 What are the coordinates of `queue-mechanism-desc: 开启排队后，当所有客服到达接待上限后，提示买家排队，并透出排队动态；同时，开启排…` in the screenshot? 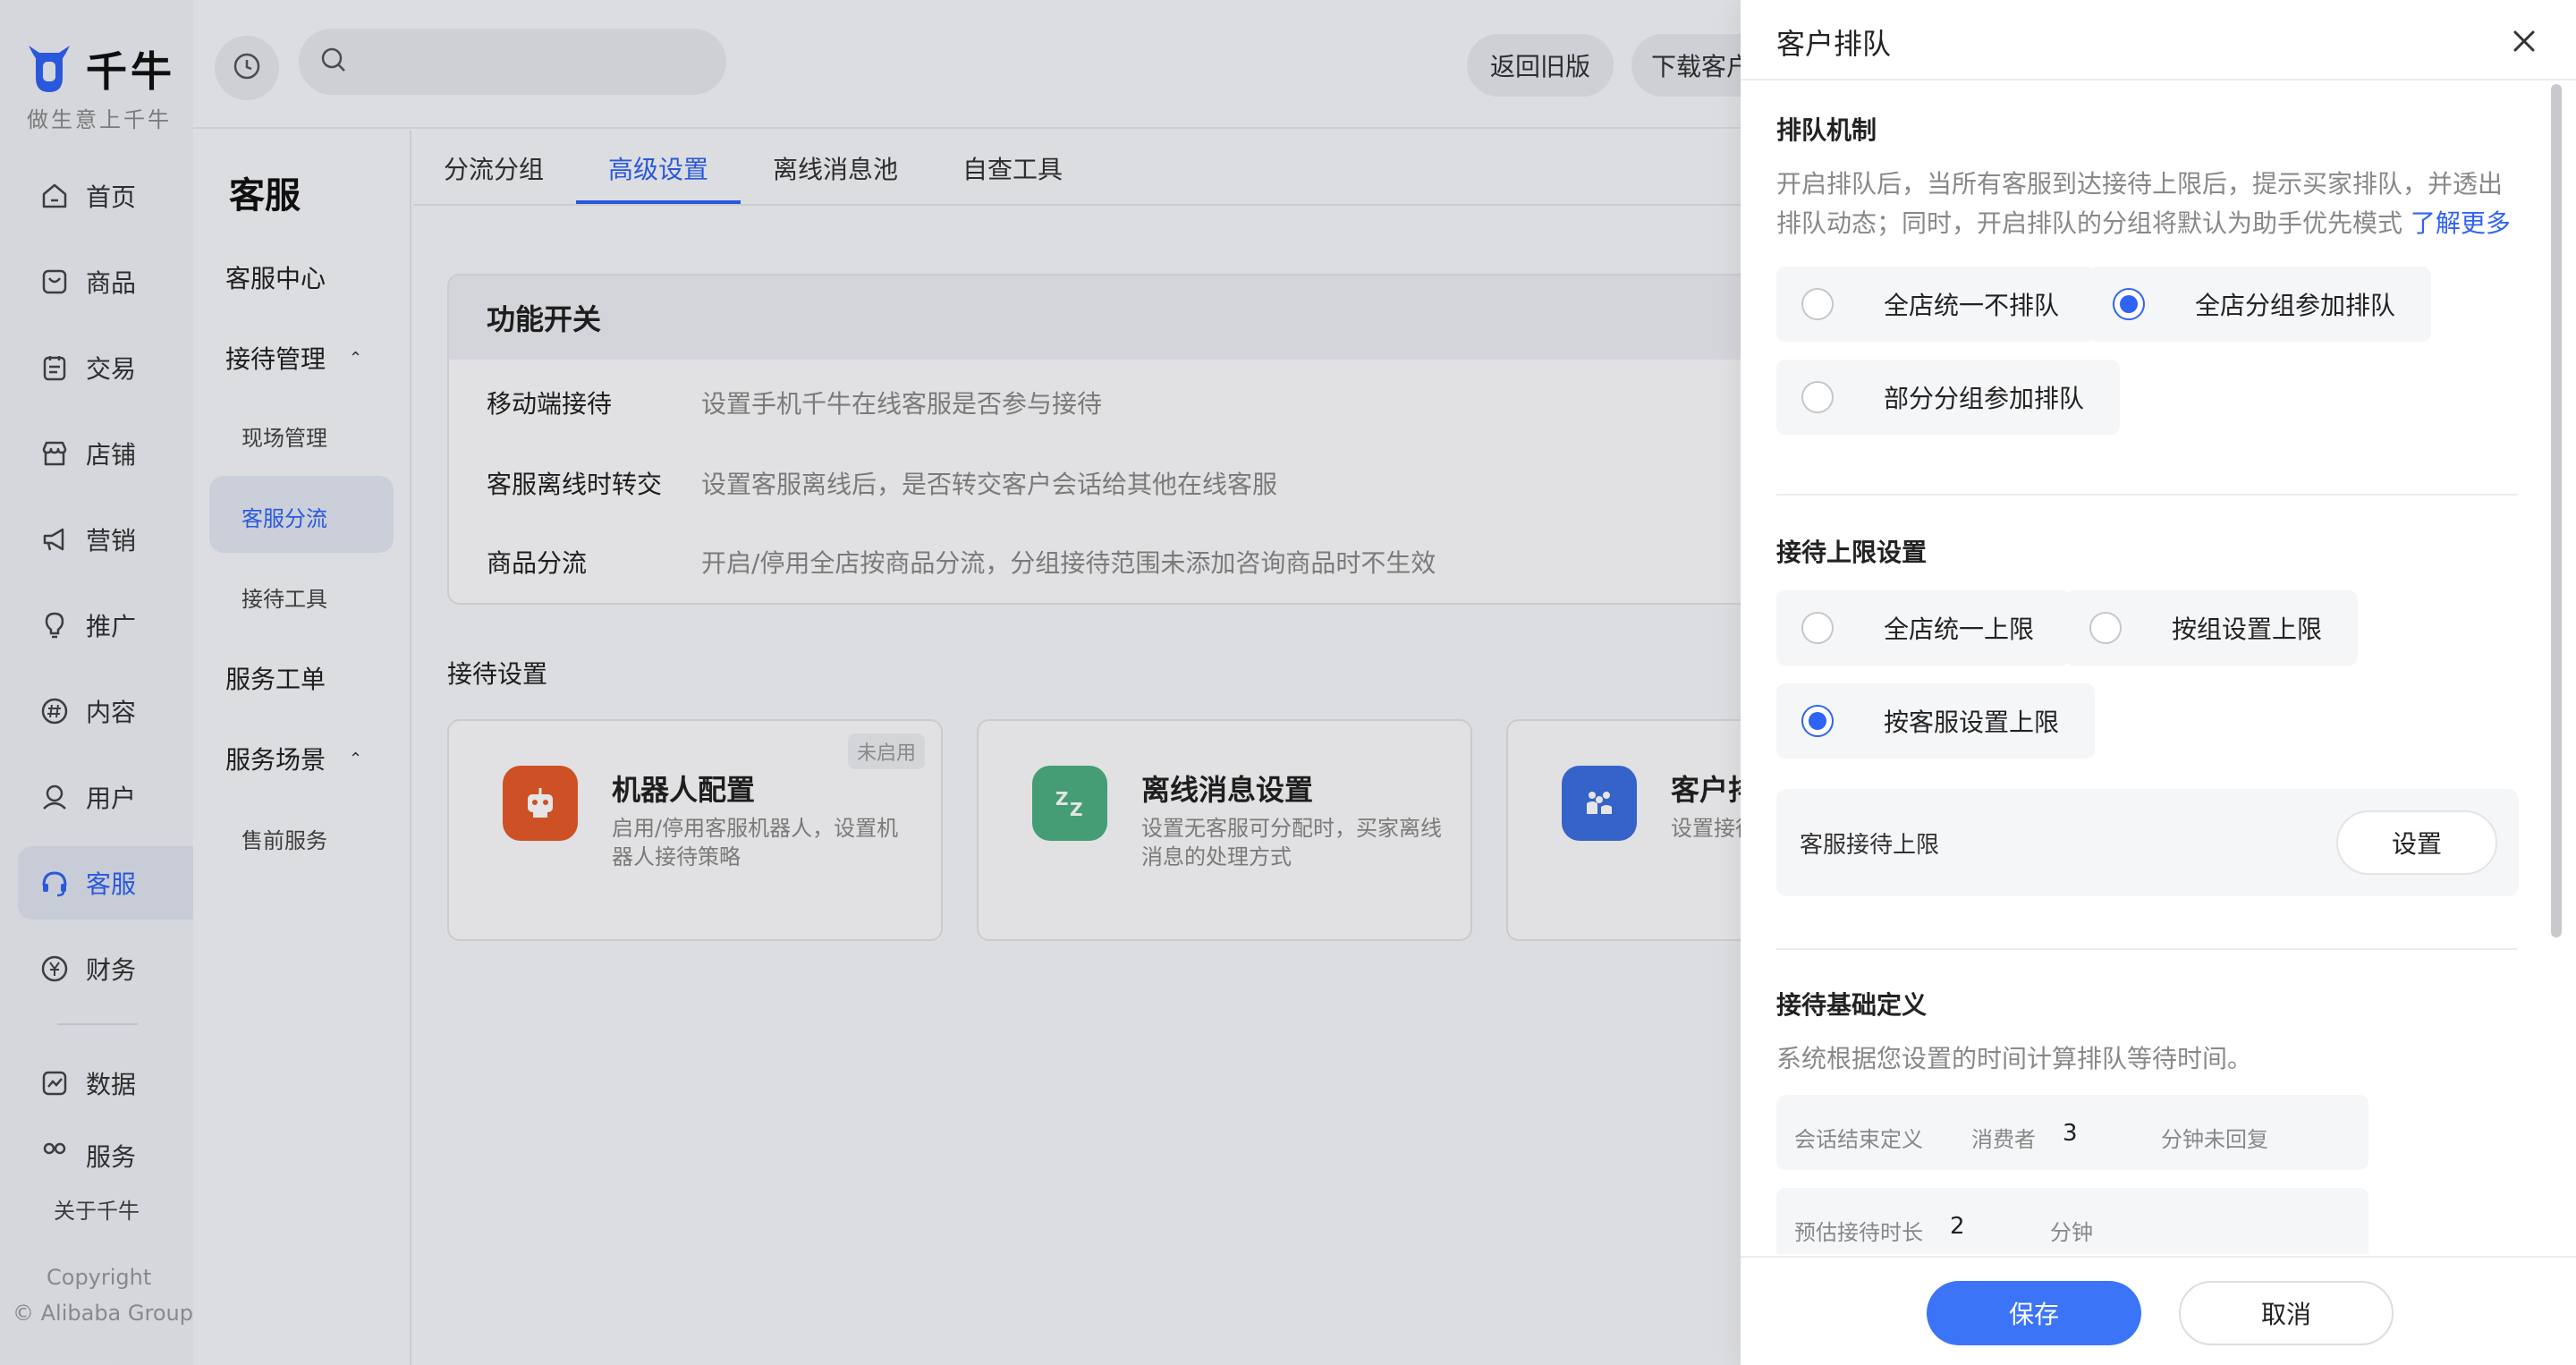 It's located at (2147, 204).